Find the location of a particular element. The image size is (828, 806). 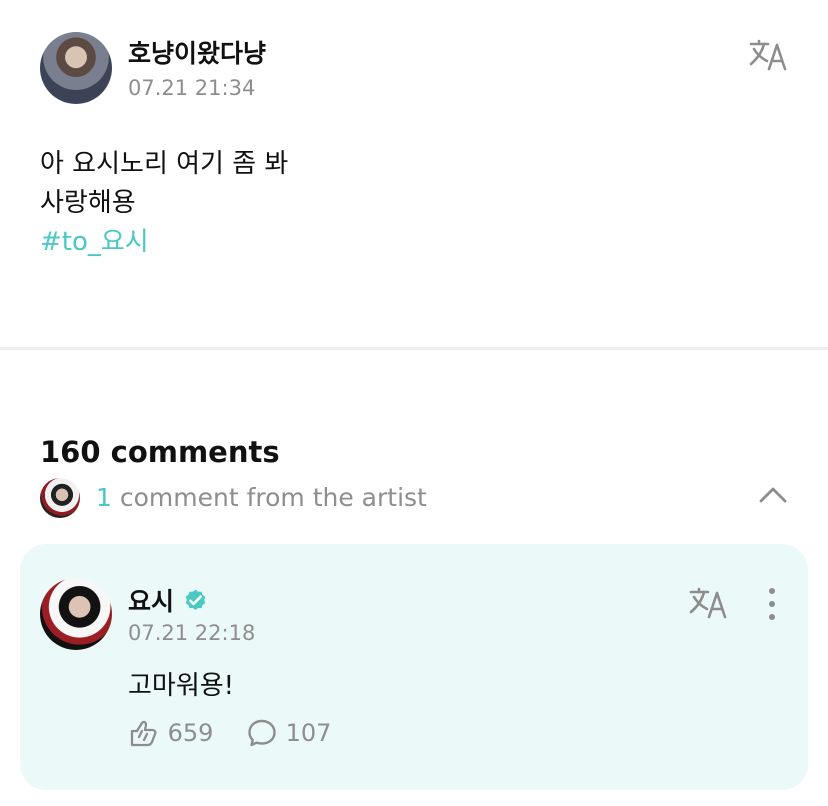

reply-count: 107 is located at coordinates (288, 734).